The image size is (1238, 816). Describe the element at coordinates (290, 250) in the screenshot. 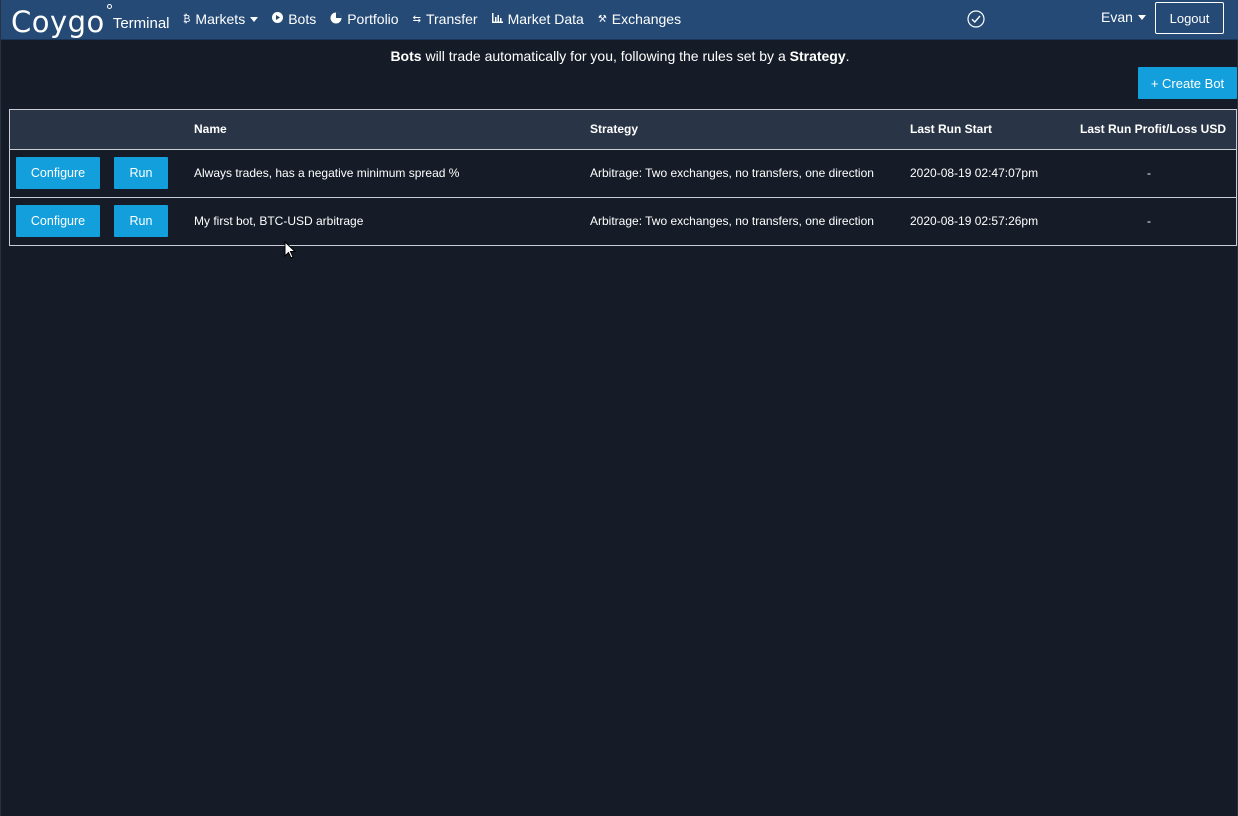

I see `mouse-cursor-icon` at that location.